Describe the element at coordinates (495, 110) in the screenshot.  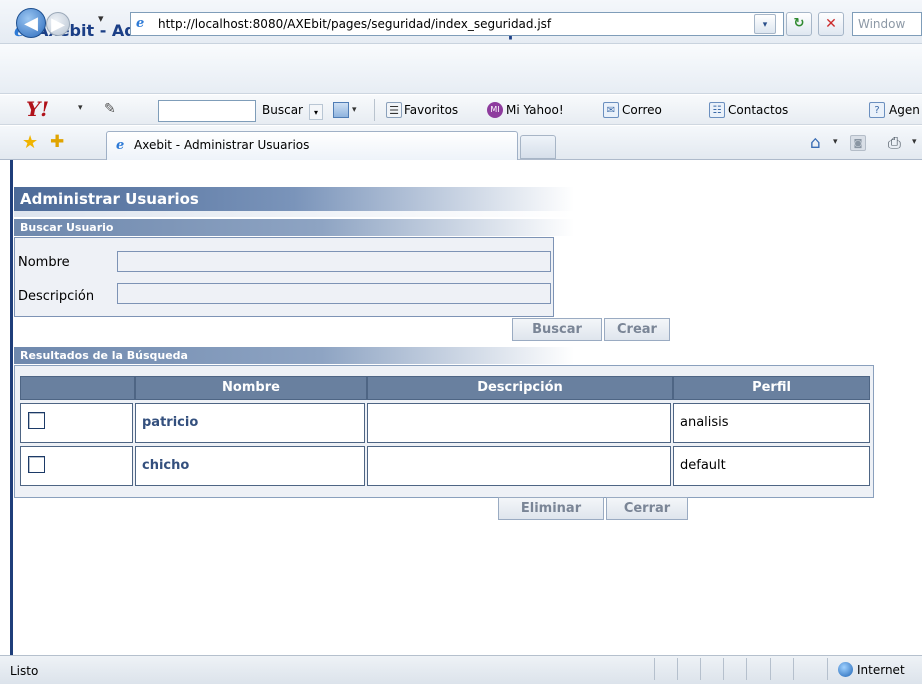
I see `my-yahoo-icon: MI` at that location.